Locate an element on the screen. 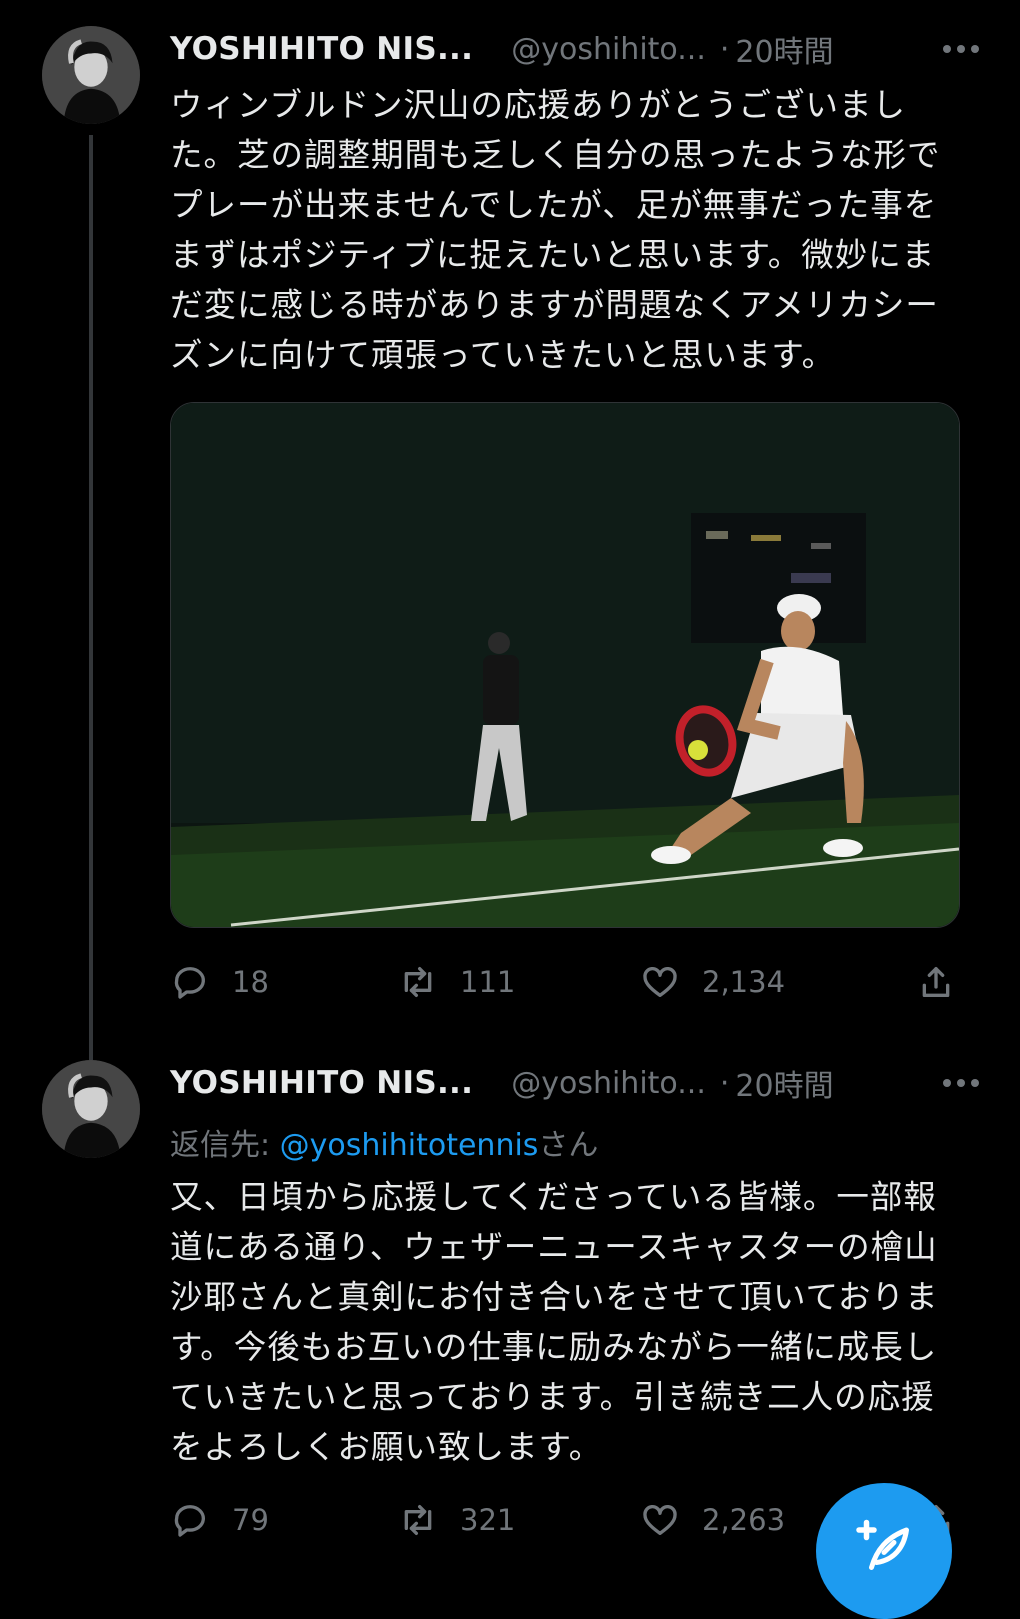  like-button: 2,263 is located at coordinates (712, 1520).